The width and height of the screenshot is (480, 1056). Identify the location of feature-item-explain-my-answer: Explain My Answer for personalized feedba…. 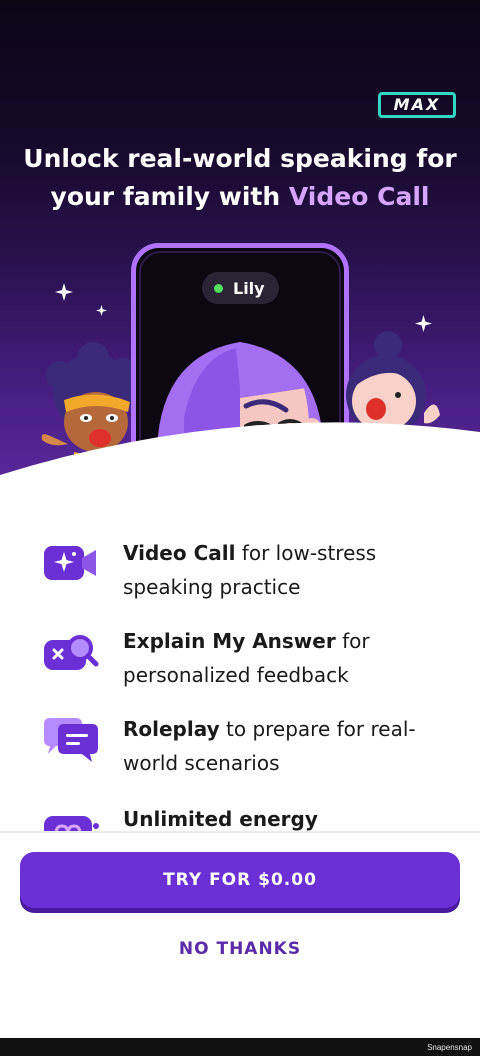
(240, 658).